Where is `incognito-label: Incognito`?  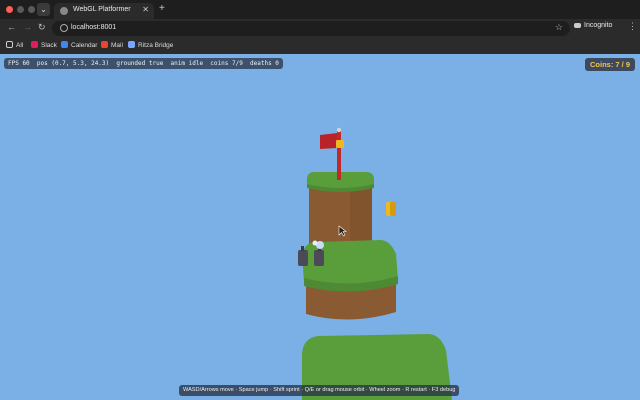
incognito-label: Incognito is located at coordinates (598, 25).